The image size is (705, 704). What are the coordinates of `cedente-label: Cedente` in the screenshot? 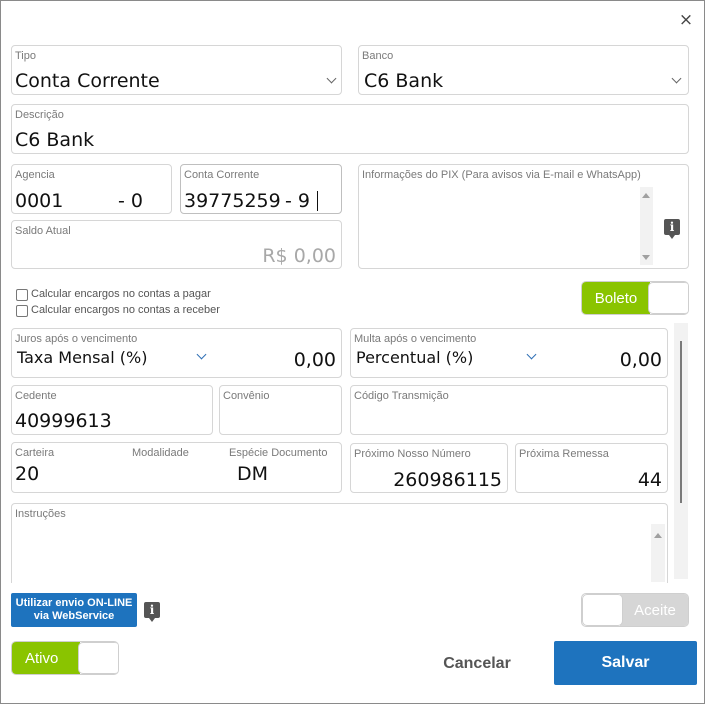 It's located at (36, 396).